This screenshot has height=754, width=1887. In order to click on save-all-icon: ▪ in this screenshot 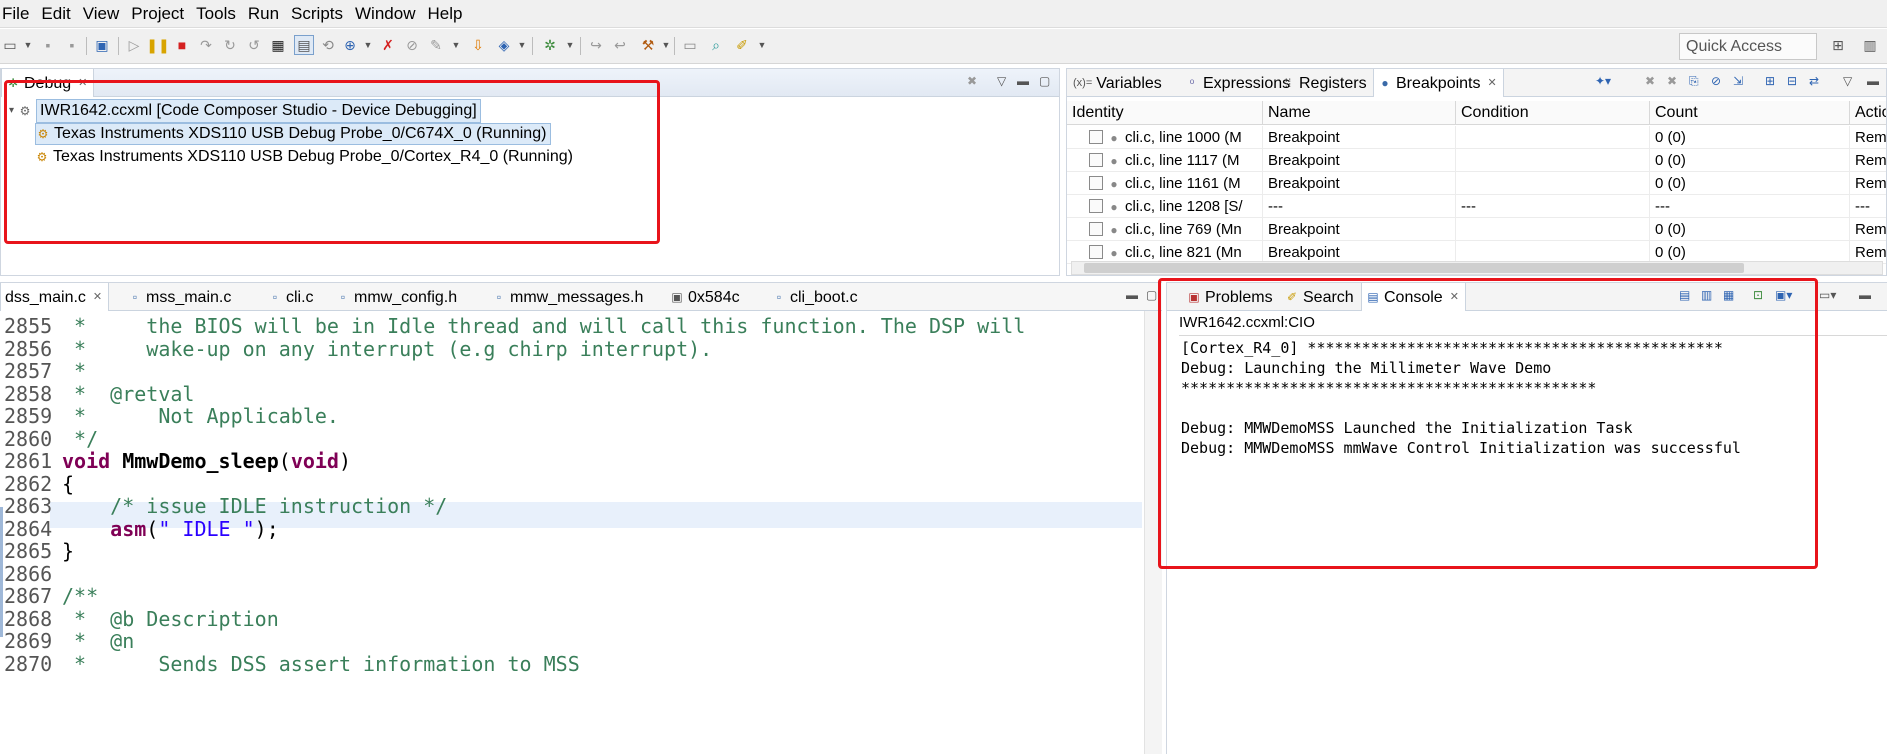, I will do `click(72, 45)`.